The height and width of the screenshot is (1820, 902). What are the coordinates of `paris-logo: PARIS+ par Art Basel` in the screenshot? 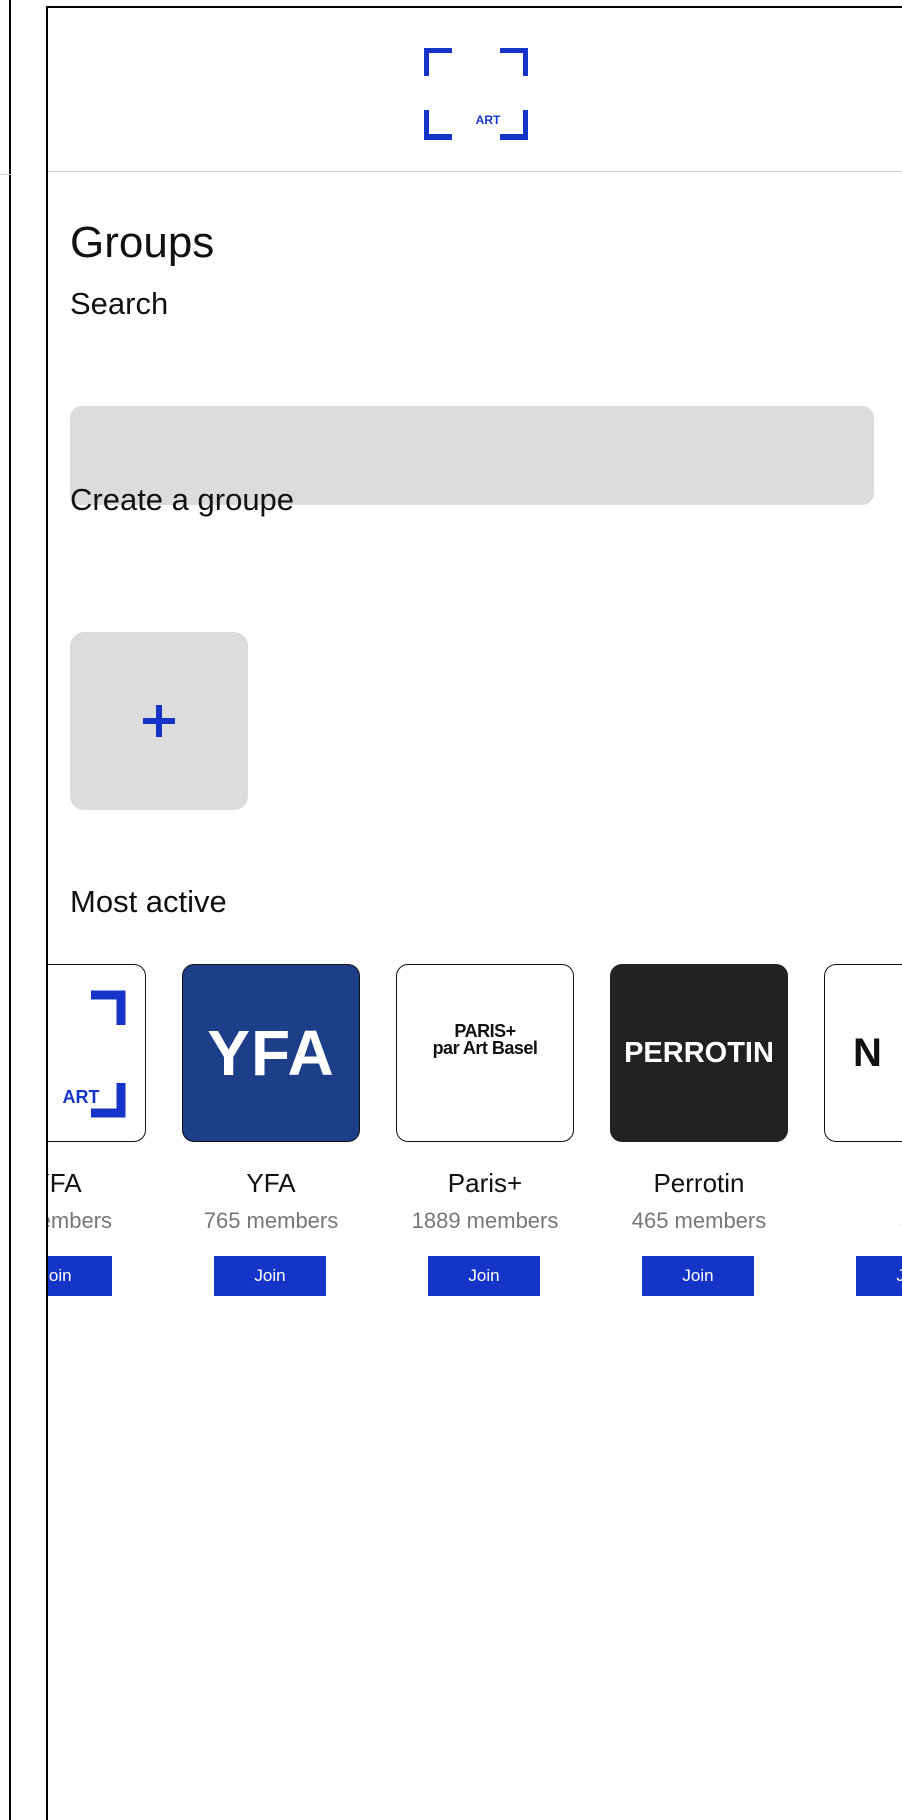 It's located at (485, 1040).